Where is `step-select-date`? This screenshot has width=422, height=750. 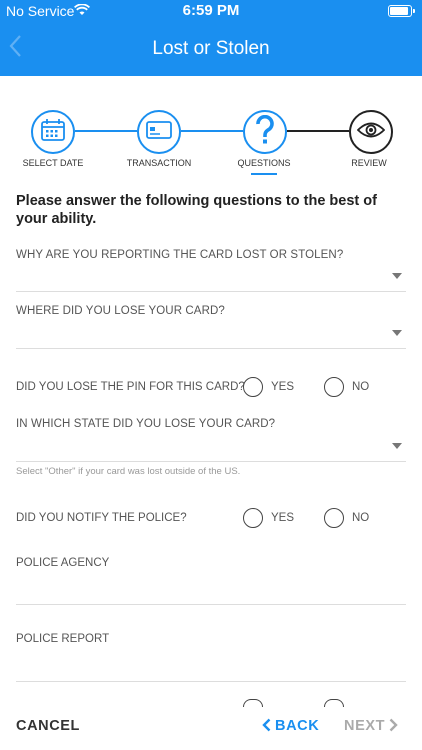
step-select-date is located at coordinates (53, 132).